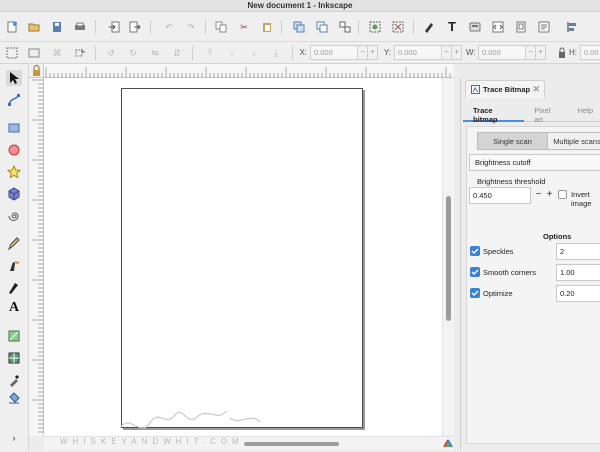 Image resolution: width=600 pixels, height=452 pixels. I want to click on y-increment: +, so click(457, 52).